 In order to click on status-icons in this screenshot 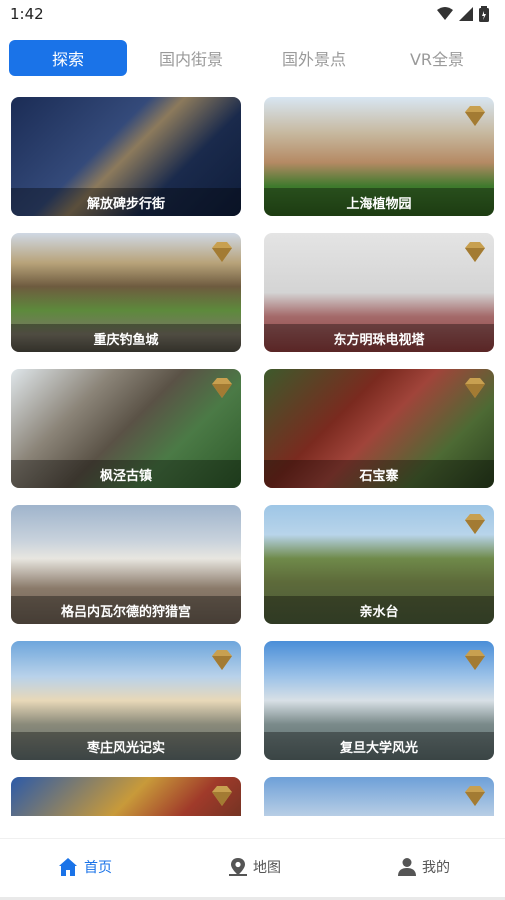, I will do `click(463, 14)`.